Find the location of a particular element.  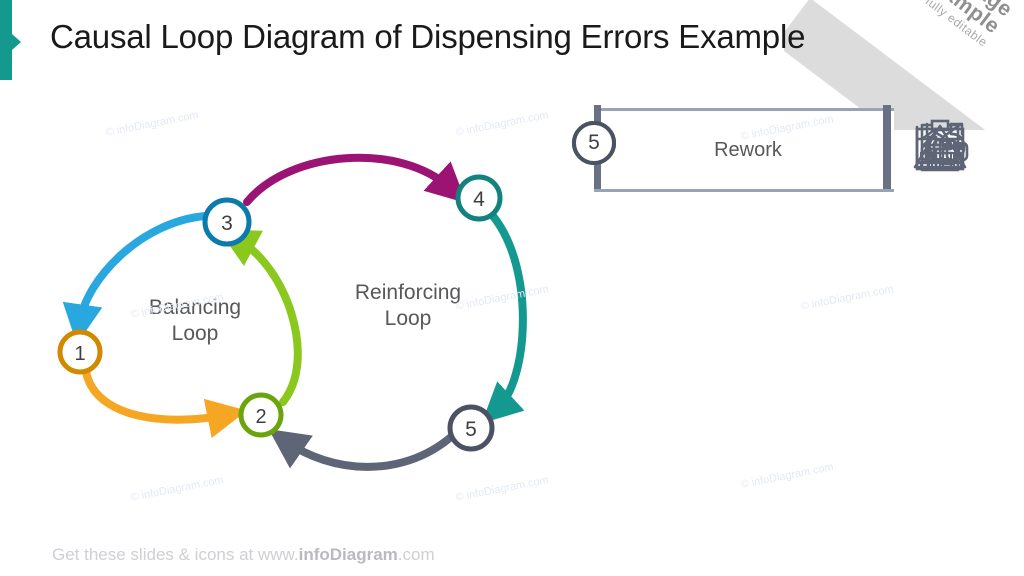

accent-notch-icon is located at coordinates (16, 42).